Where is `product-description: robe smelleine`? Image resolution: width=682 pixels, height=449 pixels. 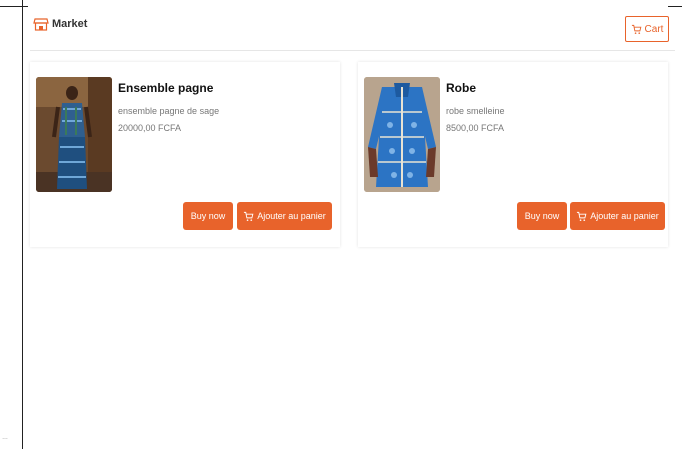 product-description: robe smelleine is located at coordinates (475, 111).